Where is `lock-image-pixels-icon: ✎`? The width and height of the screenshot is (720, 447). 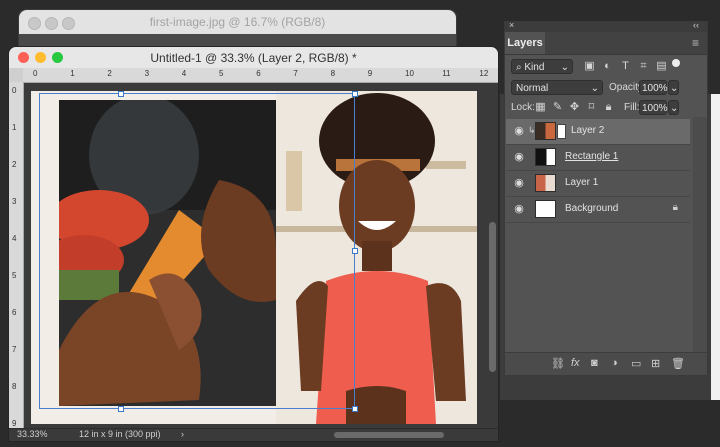
lock-image-pixels-icon: ✎ is located at coordinates (557, 107).